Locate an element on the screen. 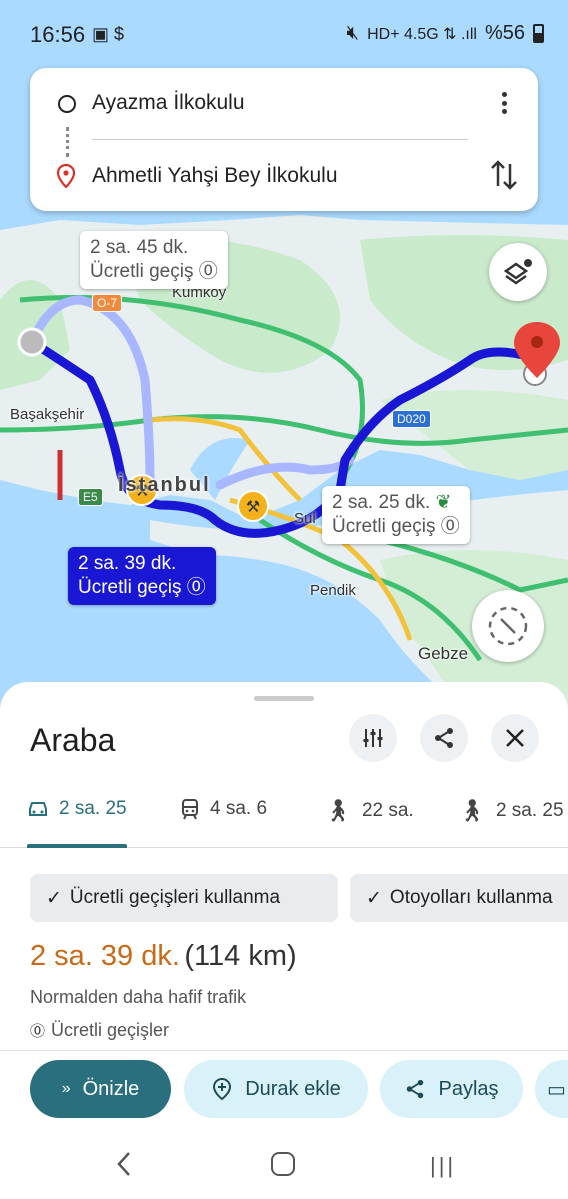 The height and width of the screenshot is (1199, 568). share-route-button is located at coordinates (444, 738).